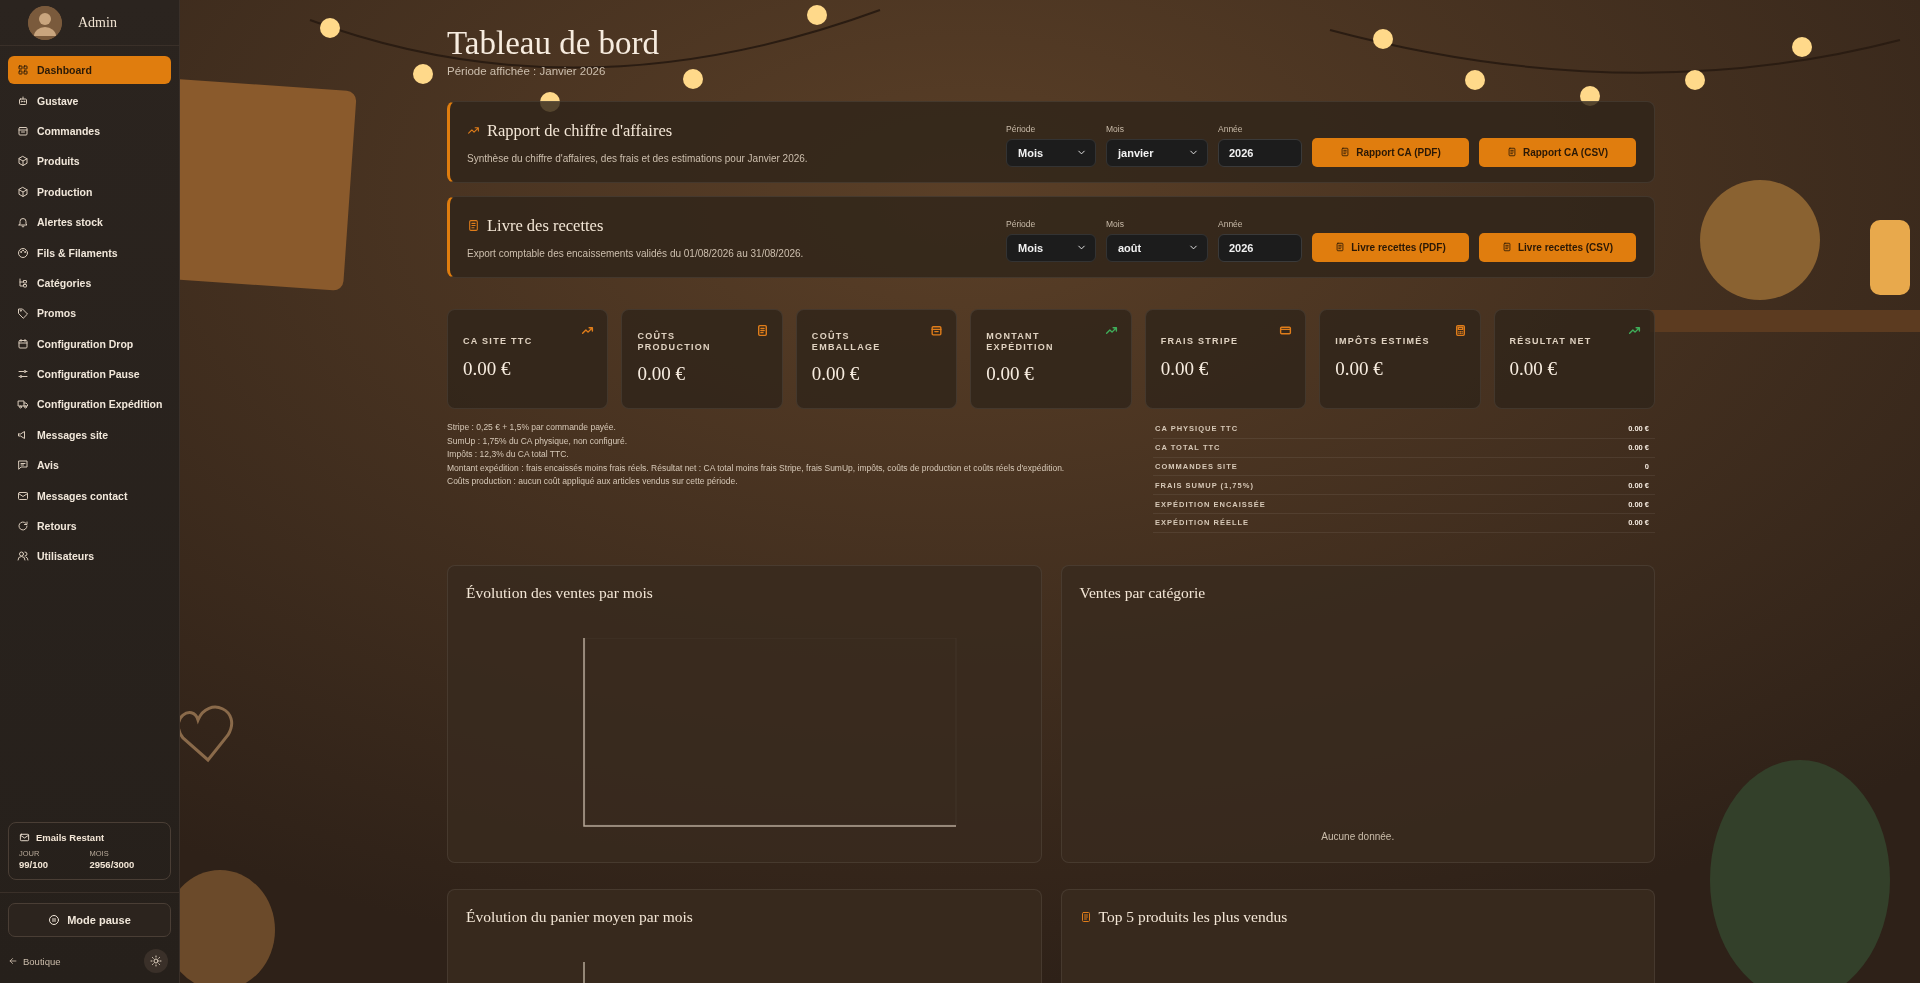  What do you see at coordinates (538, 440) in the screenshot?
I see `note-text: SumUp : 1,75% du CA physique, non configuré.` at bounding box center [538, 440].